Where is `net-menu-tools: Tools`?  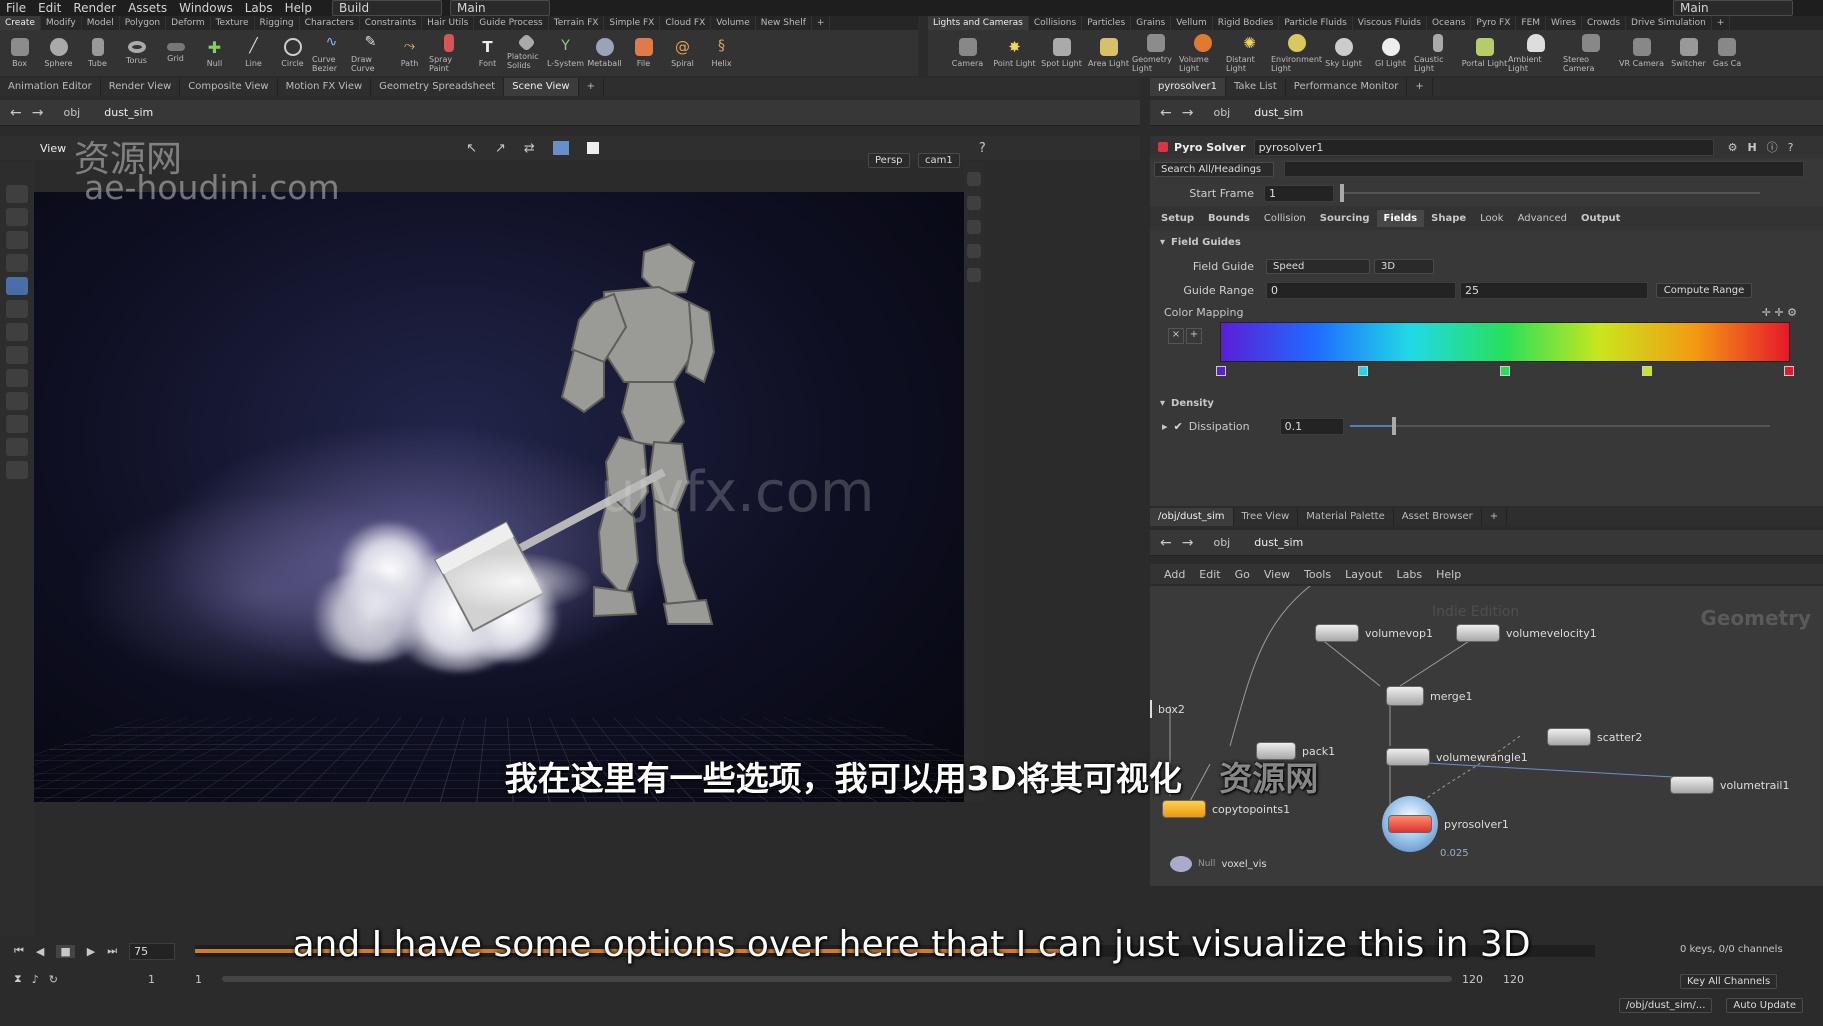 net-menu-tools: Tools is located at coordinates (1317, 574).